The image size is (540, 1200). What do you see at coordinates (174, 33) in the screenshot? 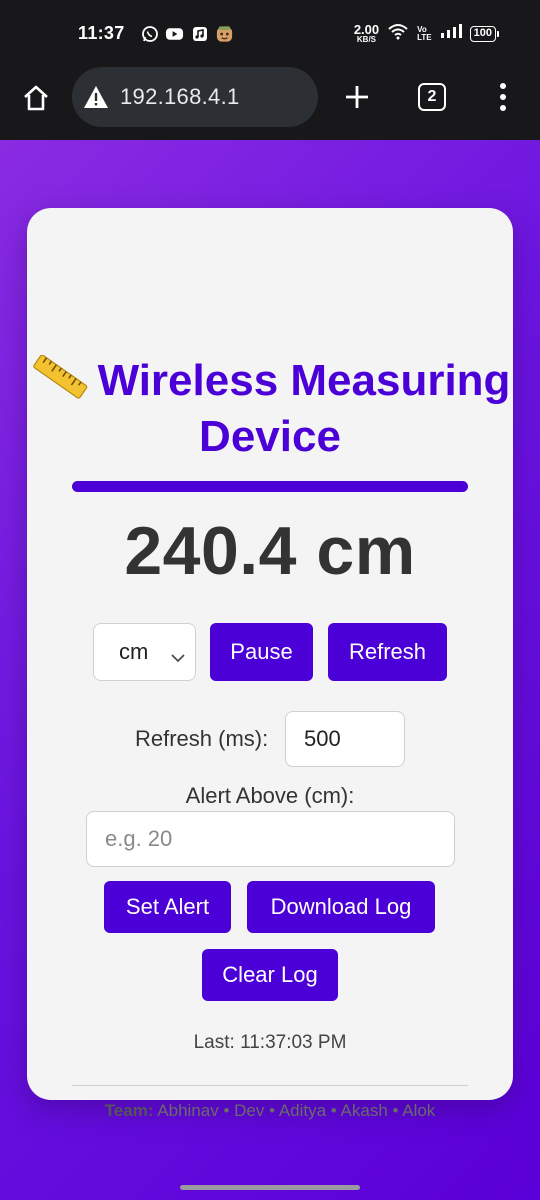
I see `youtube-icon` at bounding box center [174, 33].